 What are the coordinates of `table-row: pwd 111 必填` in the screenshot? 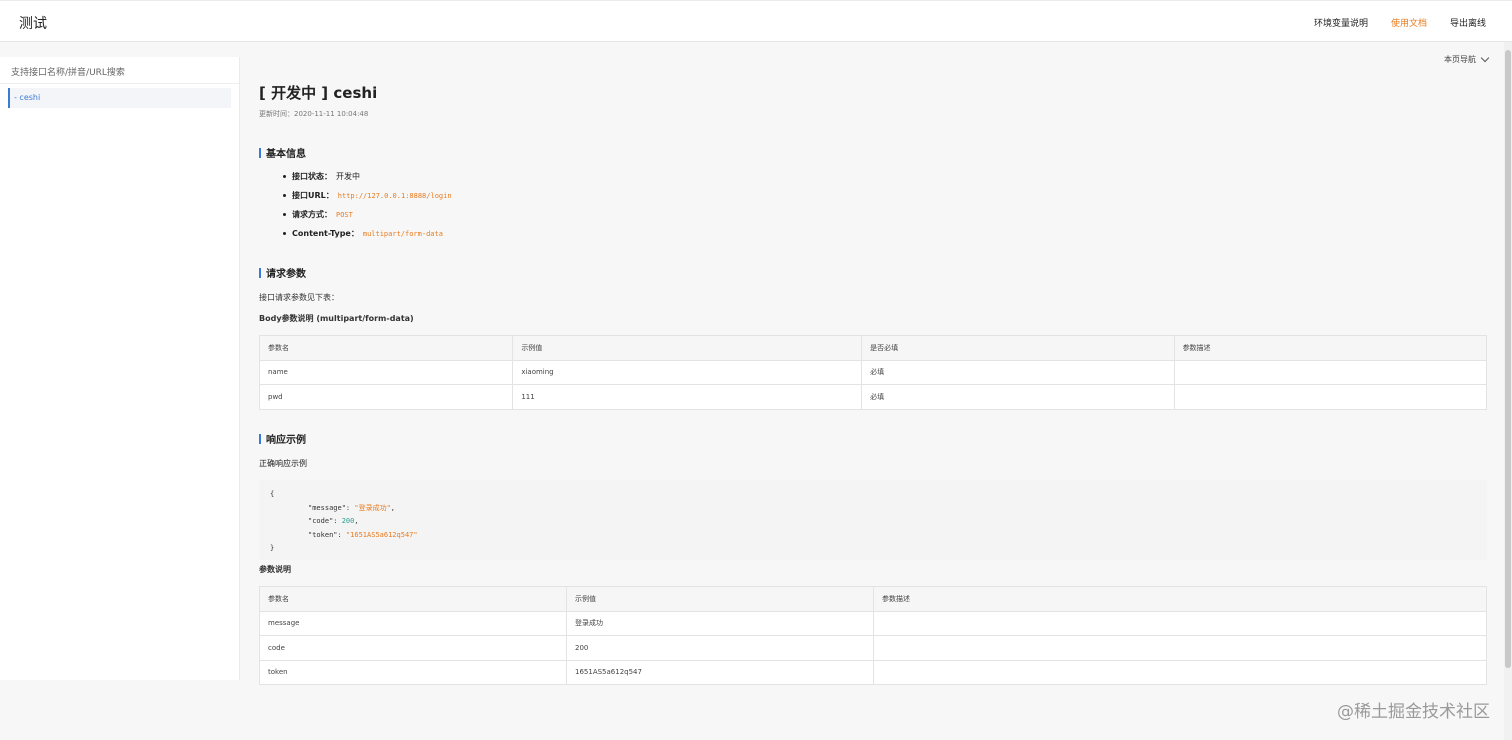 It's located at (873, 397).